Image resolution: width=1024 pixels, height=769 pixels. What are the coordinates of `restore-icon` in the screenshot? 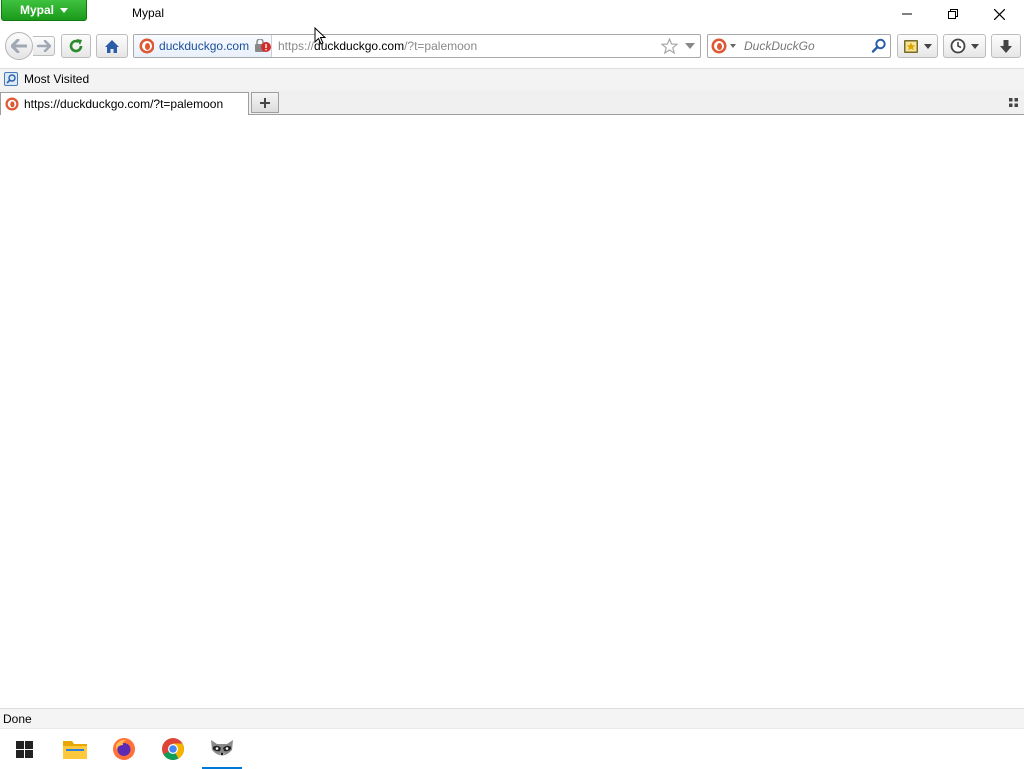 It's located at (953, 14).